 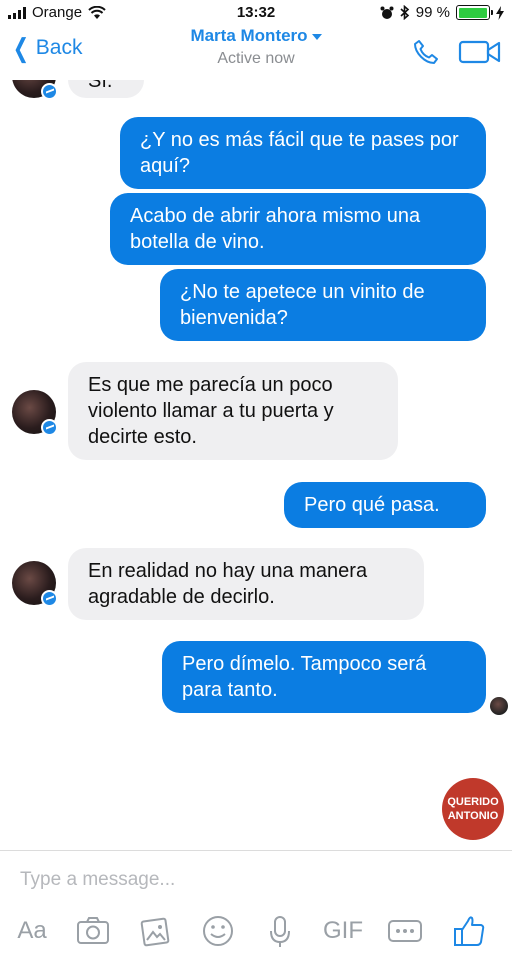 I want to click on emoji-icon, so click(x=218, y=931).